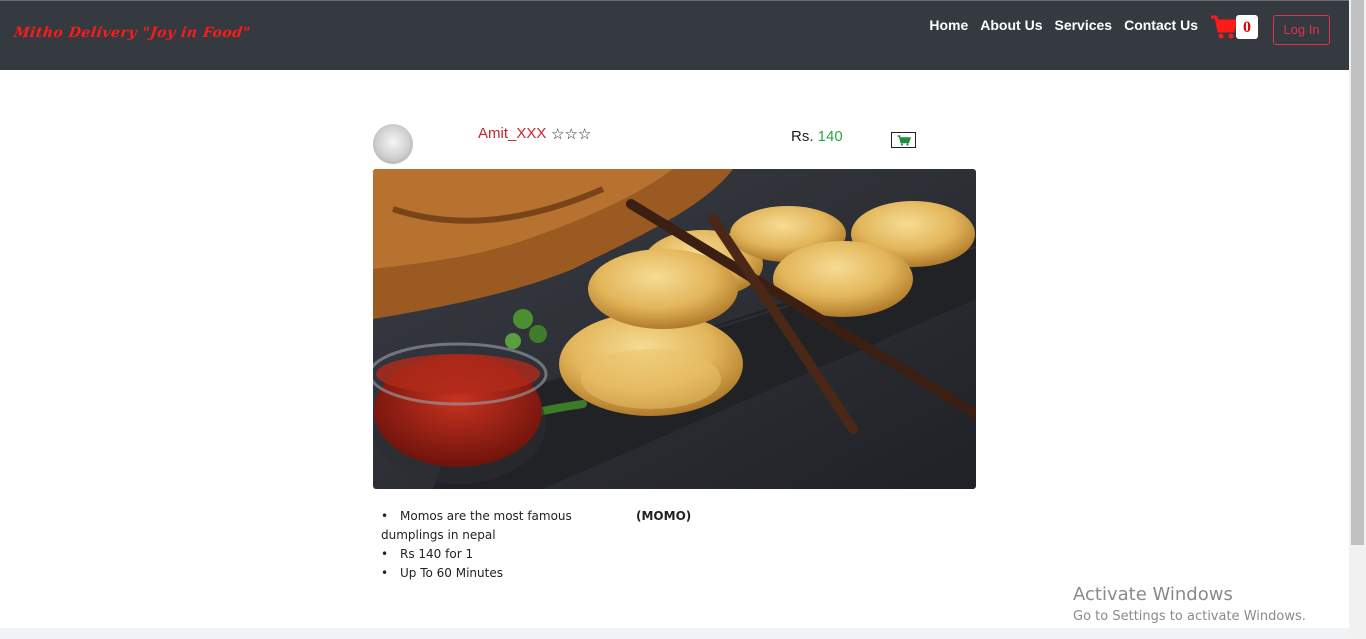  I want to click on dish-name: (MOMO), so click(664, 516).